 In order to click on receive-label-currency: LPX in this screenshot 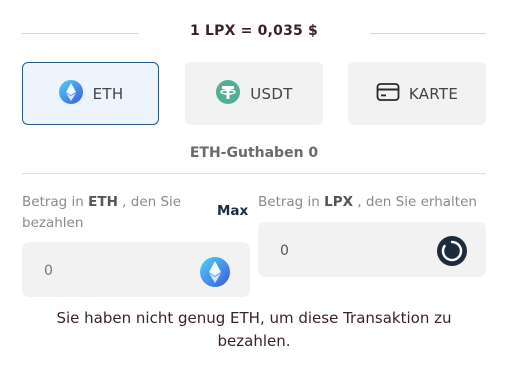, I will do `click(339, 202)`.